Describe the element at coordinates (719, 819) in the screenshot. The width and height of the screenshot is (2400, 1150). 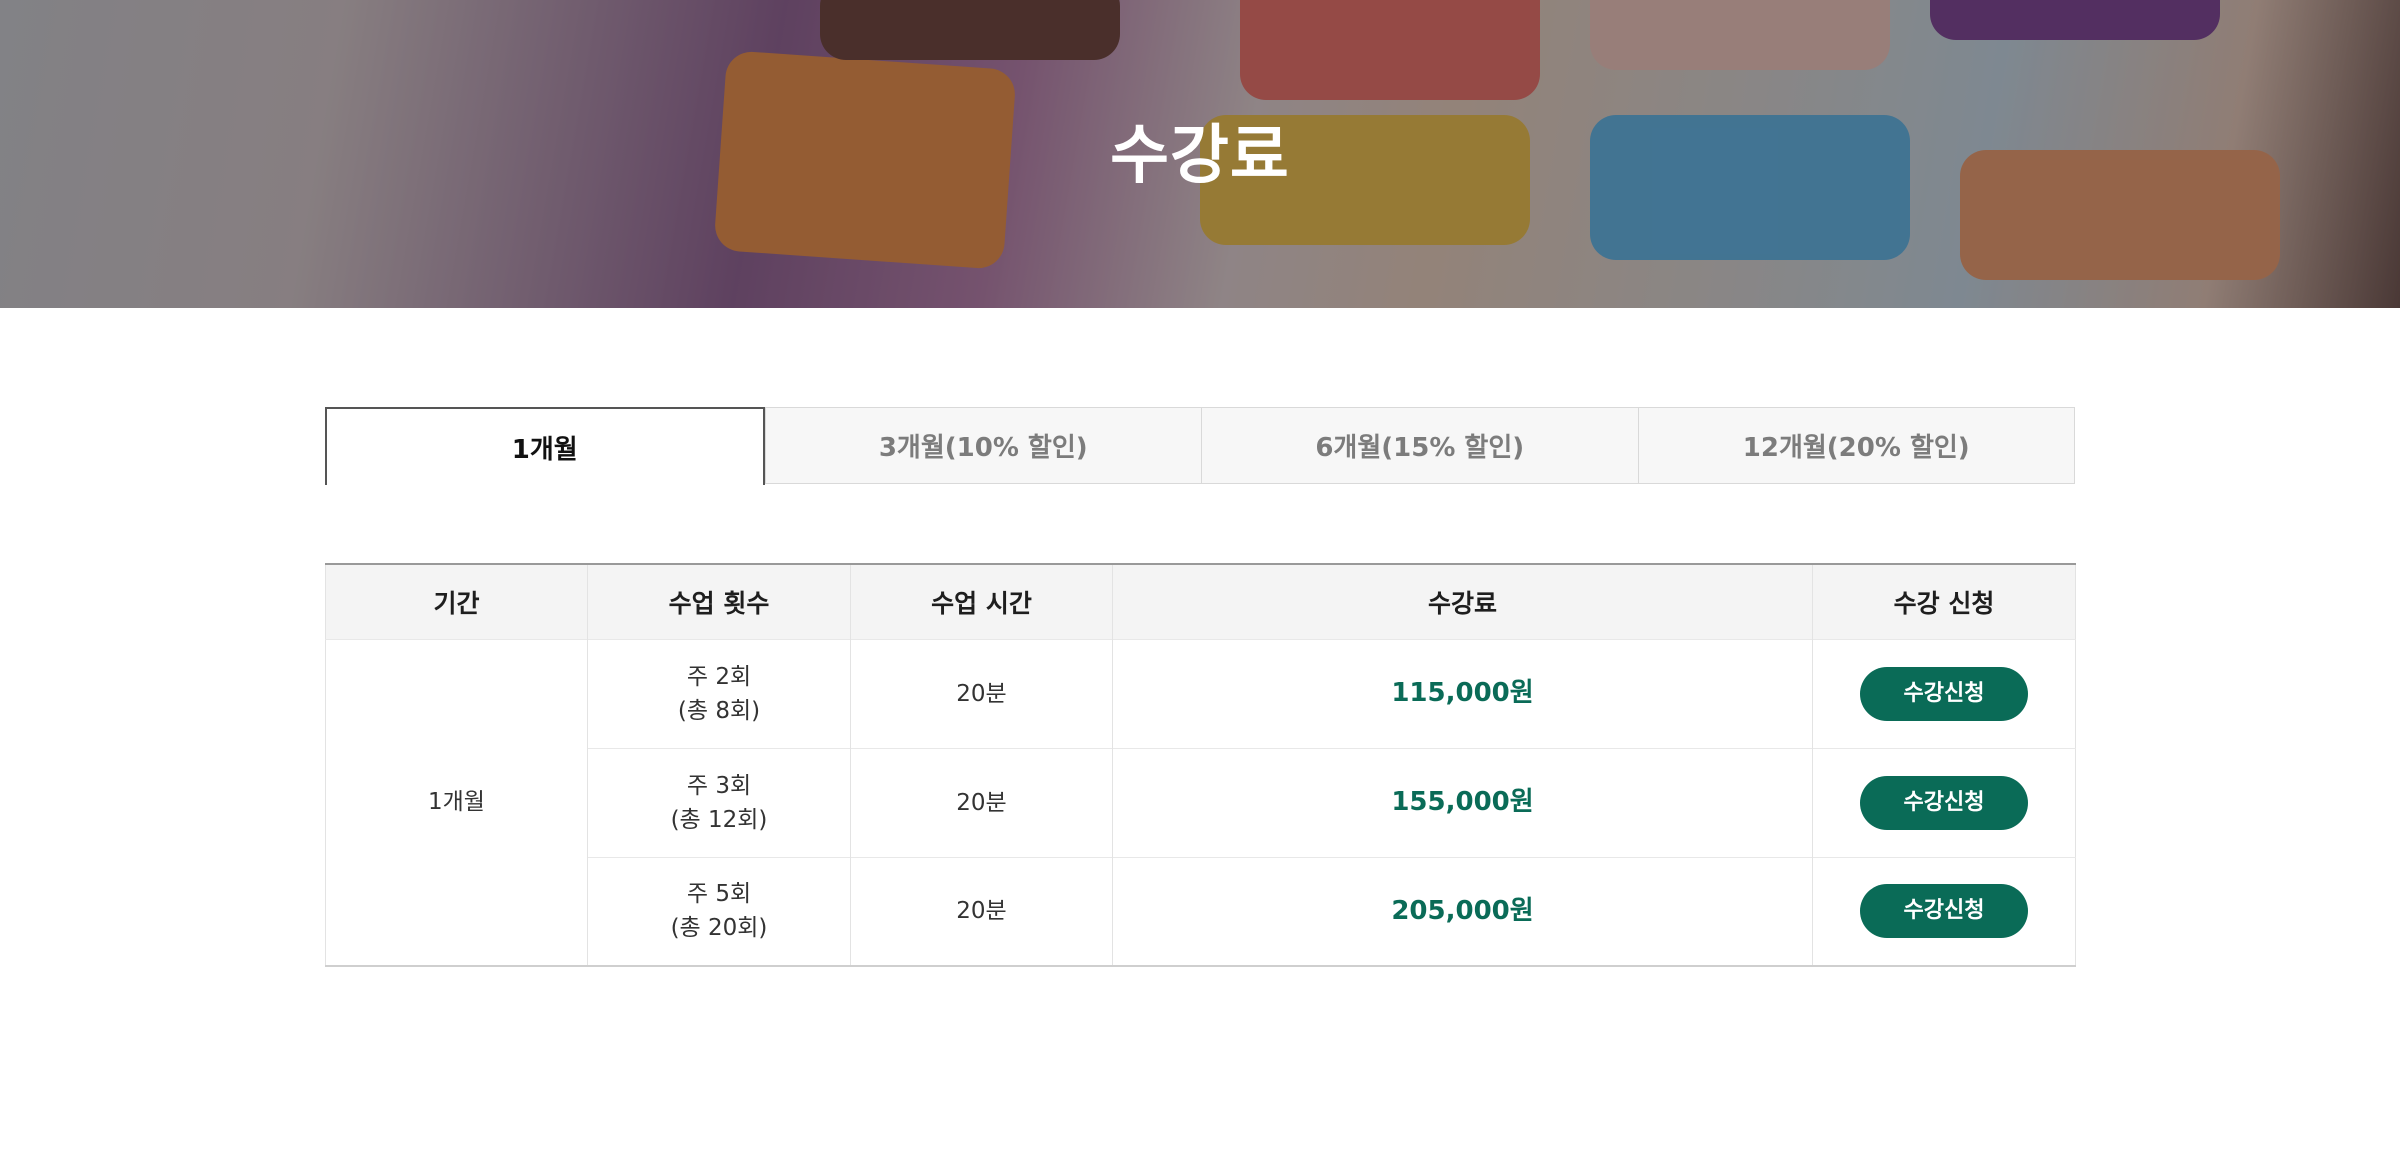
I see `class-count-total: (총 12회)` at that location.